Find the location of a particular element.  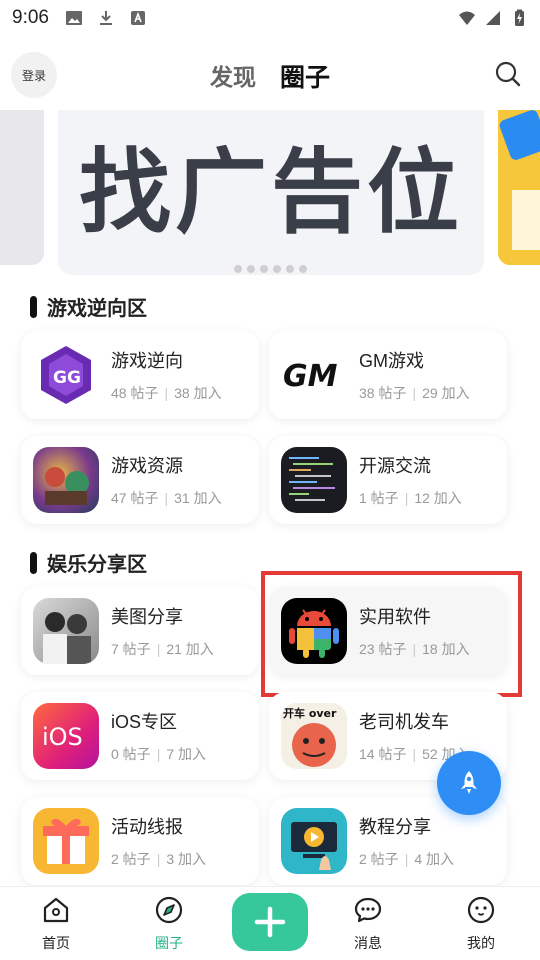

join-count: 12 加入 is located at coordinates (438, 498).